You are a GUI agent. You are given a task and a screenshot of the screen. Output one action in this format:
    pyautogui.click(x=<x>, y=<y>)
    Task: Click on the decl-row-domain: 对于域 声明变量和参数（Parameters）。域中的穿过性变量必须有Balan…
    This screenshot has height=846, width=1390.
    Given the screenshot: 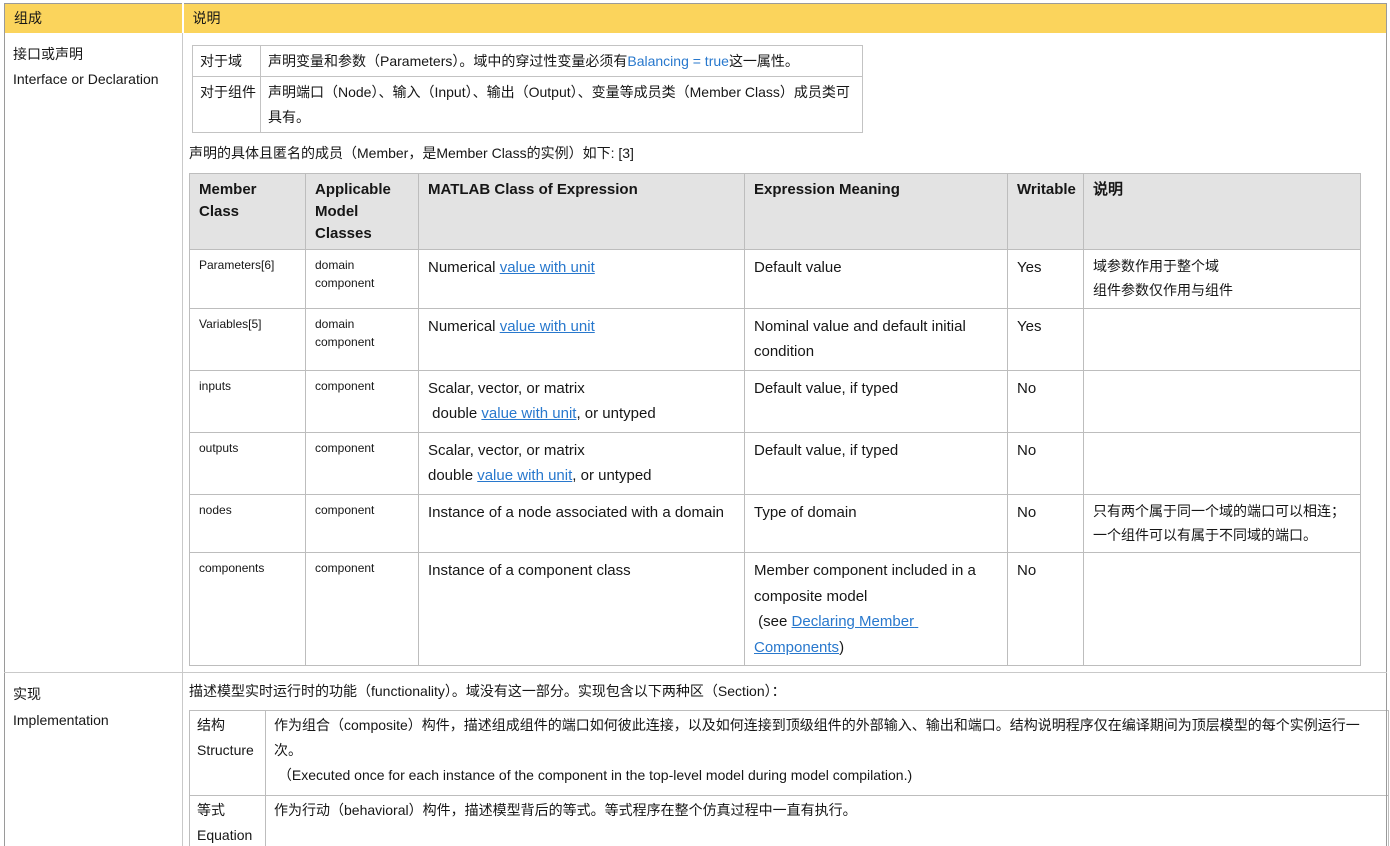 What is the action you would take?
    pyautogui.click(x=527, y=60)
    